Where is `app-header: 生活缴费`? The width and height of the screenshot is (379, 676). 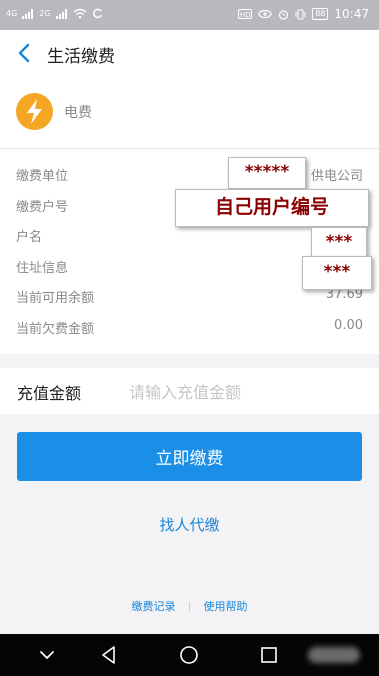 app-header: 生活缴费 is located at coordinates (189, 53).